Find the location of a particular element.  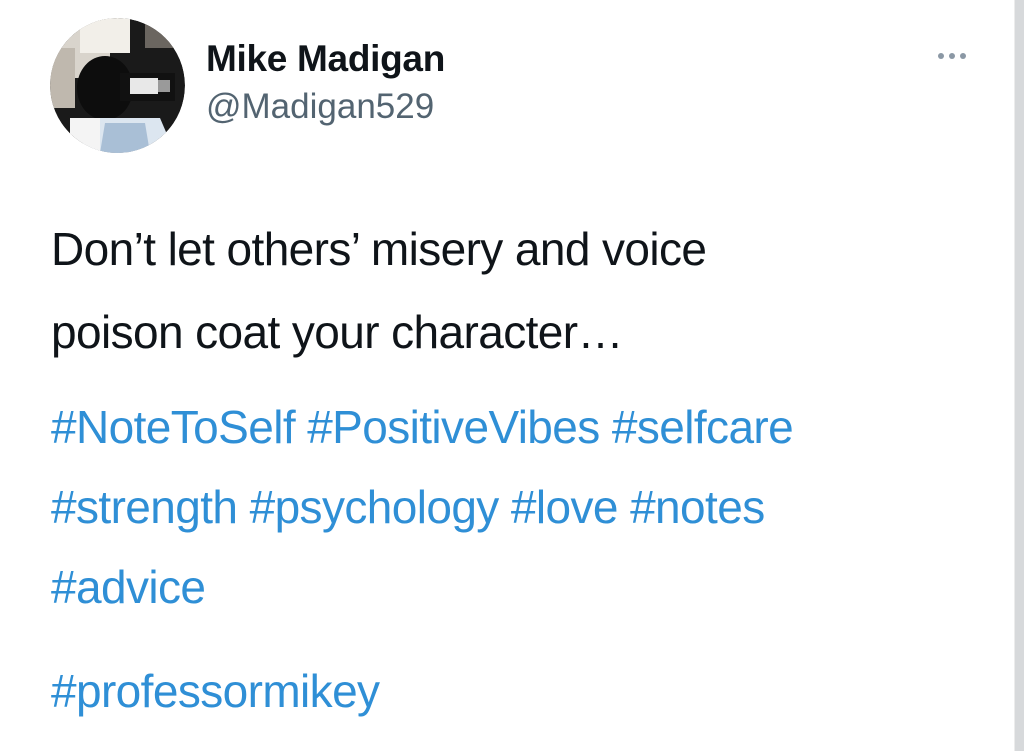

more-options-button is located at coordinates (952, 56).